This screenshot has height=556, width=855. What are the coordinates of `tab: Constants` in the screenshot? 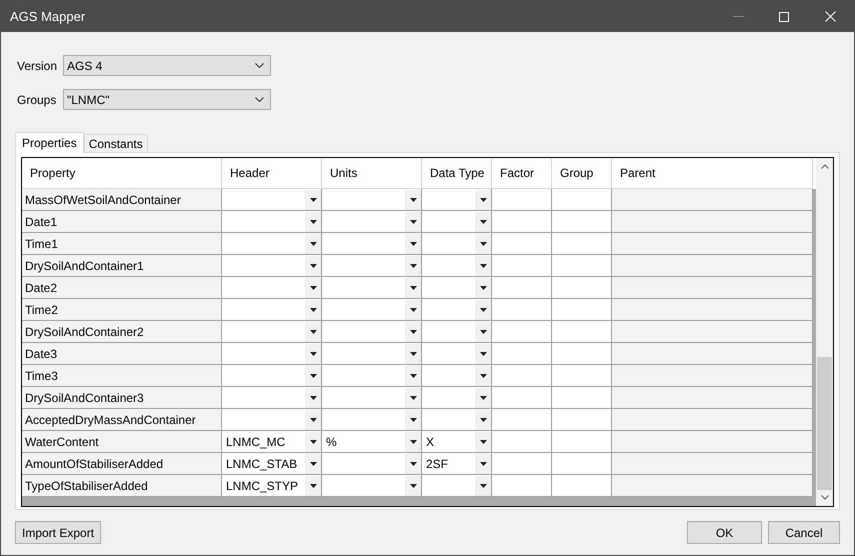 It's located at (116, 143).